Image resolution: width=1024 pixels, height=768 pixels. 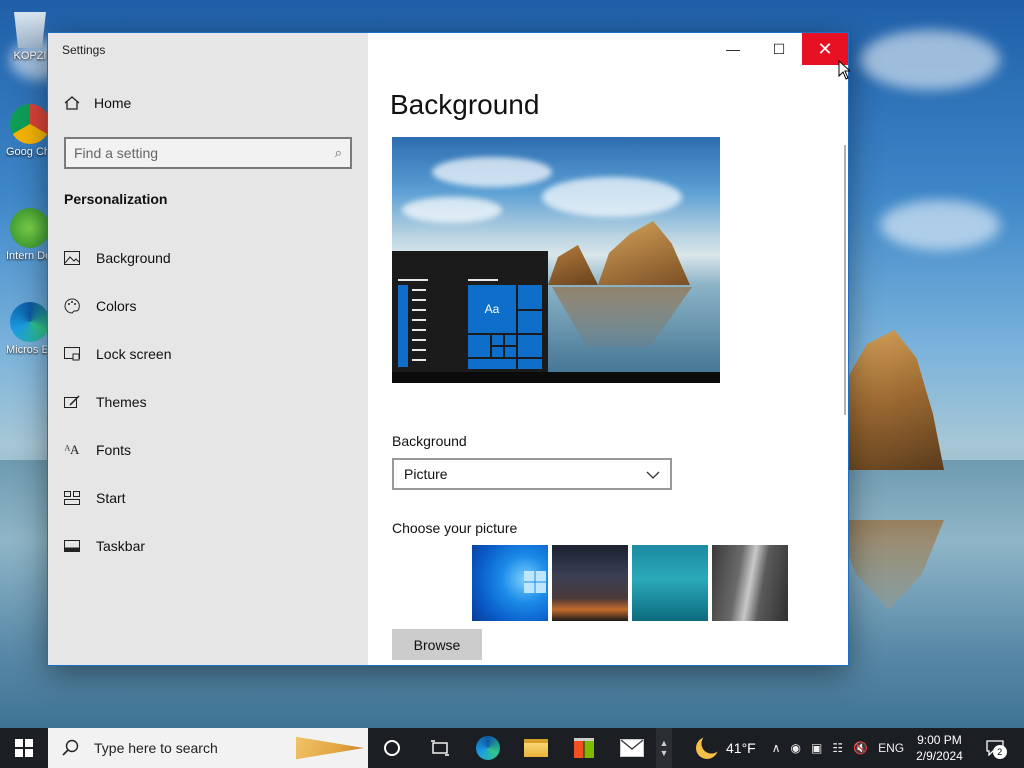 I want to click on taskbar-file-explorer, so click(x=536, y=748).